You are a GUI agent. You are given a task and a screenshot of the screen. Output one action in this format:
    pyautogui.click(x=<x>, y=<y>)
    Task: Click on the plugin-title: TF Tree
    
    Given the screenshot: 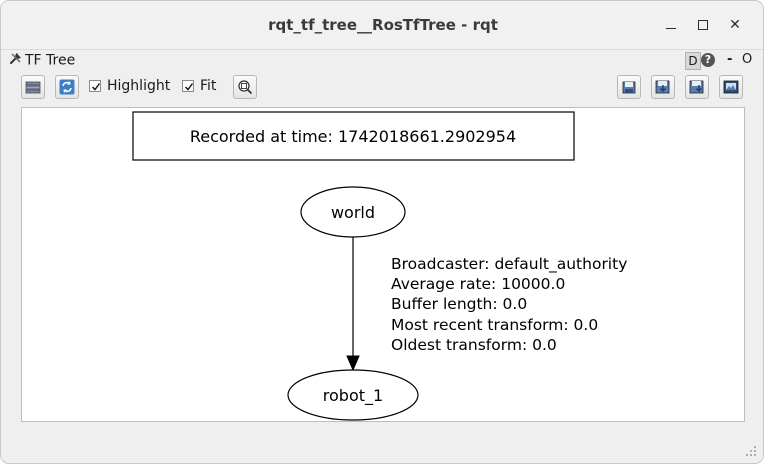 What is the action you would take?
    pyautogui.click(x=42, y=60)
    